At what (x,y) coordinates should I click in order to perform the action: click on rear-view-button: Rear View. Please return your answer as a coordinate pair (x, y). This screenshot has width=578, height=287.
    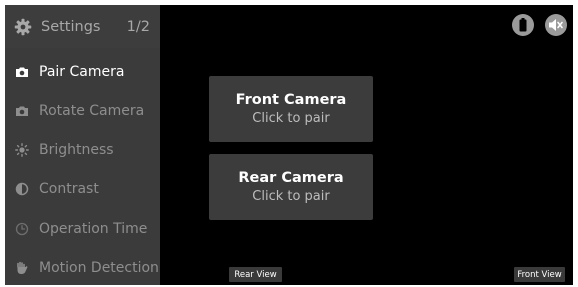
    Looking at the image, I should click on (255, 274).